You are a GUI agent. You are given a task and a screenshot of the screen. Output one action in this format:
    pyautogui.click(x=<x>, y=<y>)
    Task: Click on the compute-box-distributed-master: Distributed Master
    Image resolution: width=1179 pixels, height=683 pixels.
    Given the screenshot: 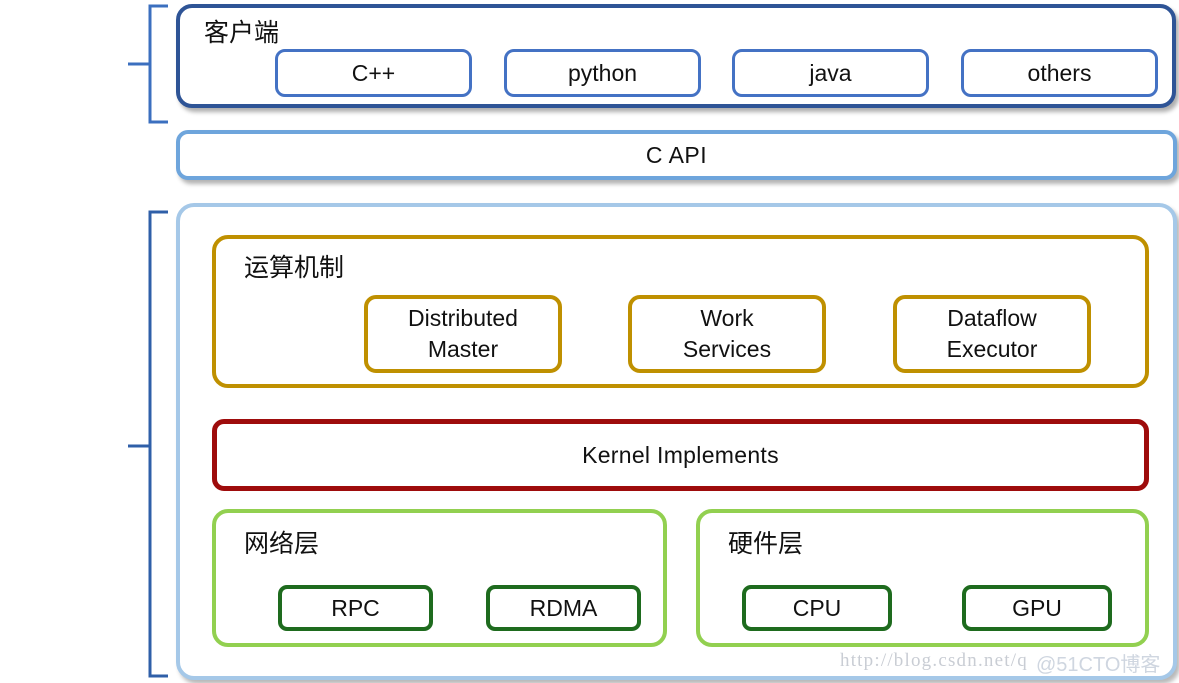 What is the action you would take?
    pyautogui.click(x=463, y=334)
    